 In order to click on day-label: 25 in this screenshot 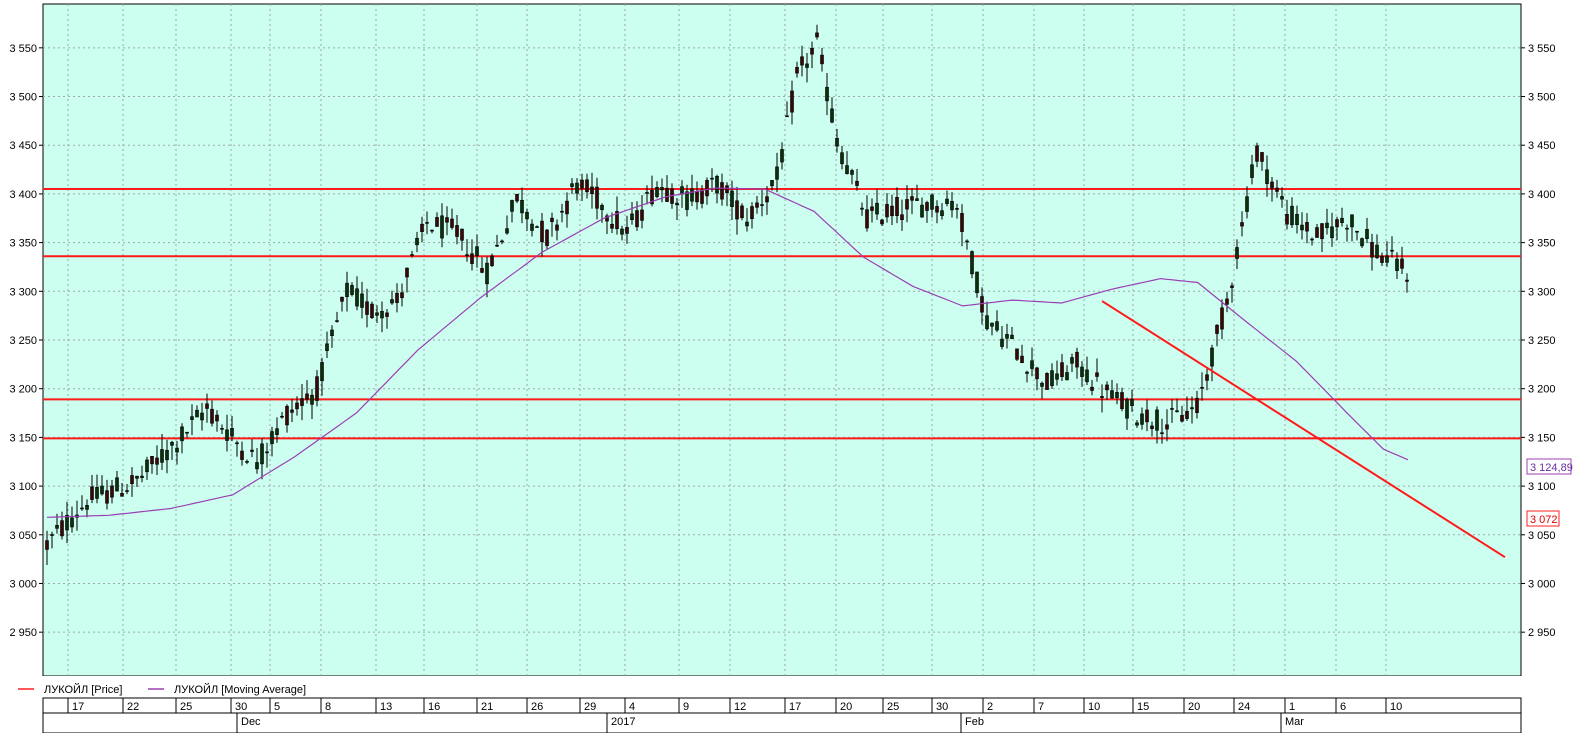, I will do `click(186, 707)`.